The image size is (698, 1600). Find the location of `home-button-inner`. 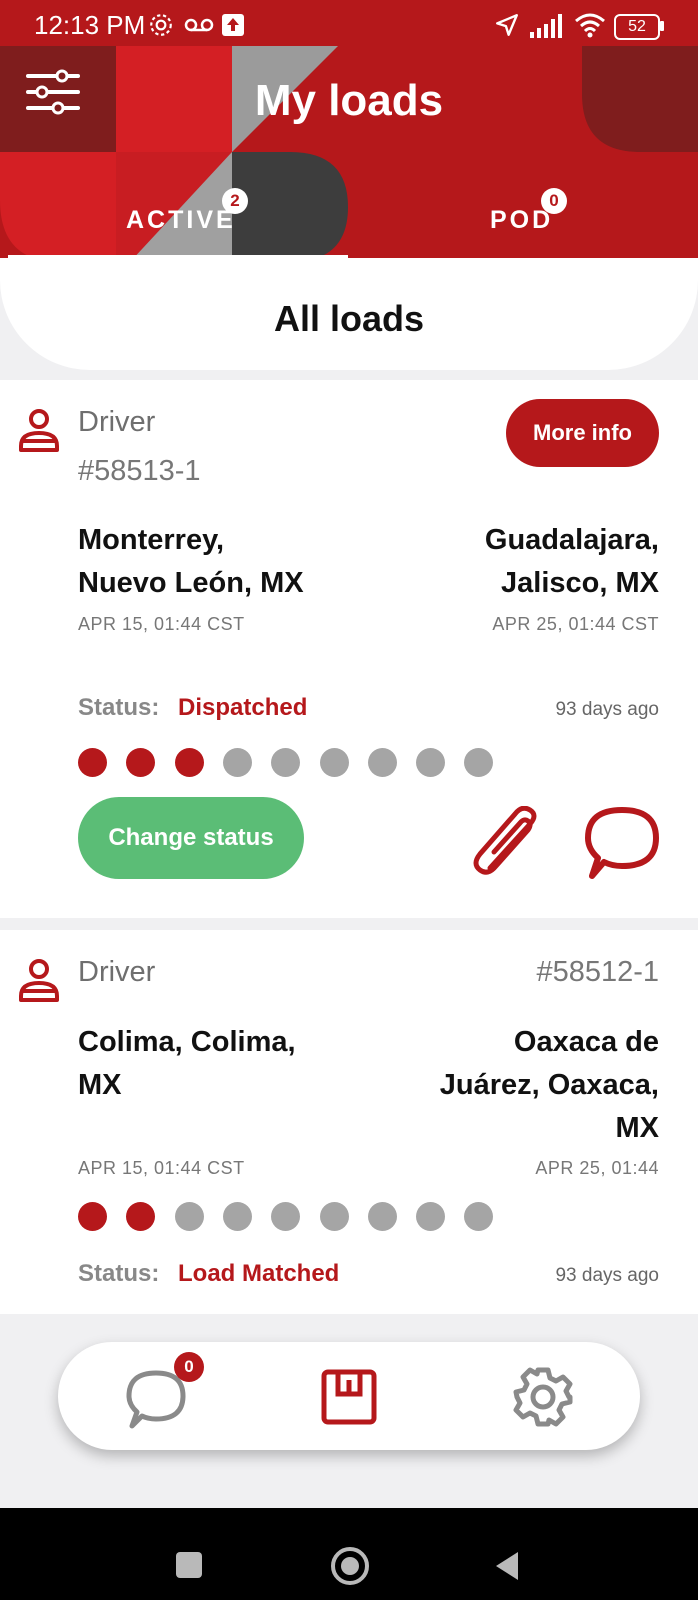

home-button-inner is located at coordinates (350, 1566).